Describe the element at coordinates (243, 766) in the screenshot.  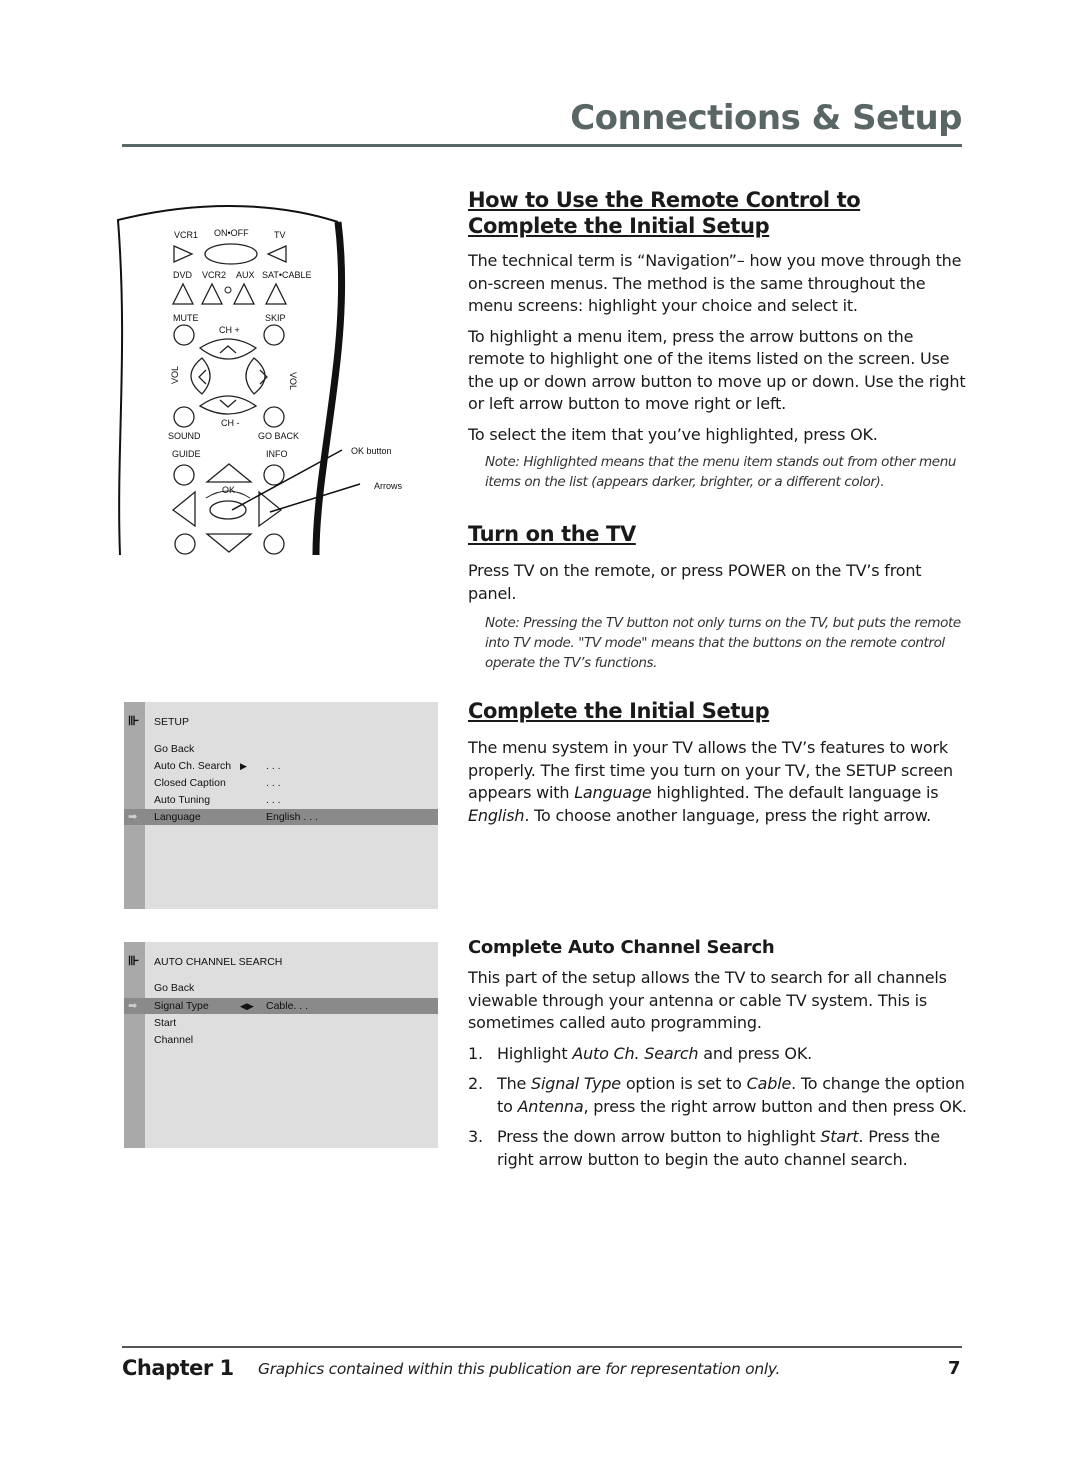
I see `submenu-arrow-icon: ▶` at that location.